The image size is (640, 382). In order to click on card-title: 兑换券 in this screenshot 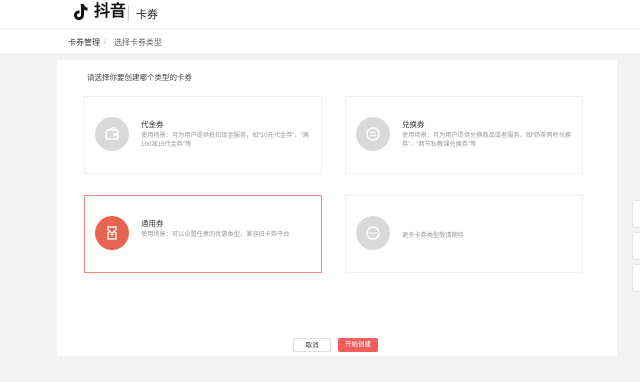, I will do `click(413, 124)`.